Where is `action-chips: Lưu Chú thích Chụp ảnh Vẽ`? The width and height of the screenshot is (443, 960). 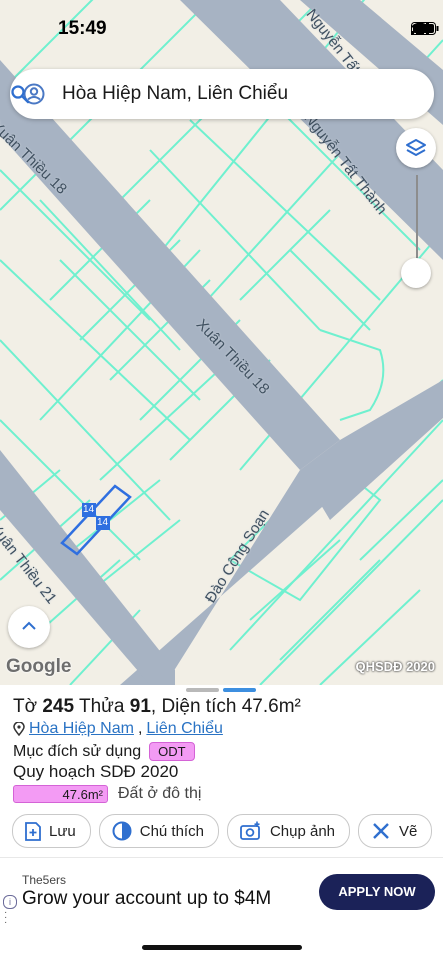
action-chips: Lưu Chú thích Chụp ảnh Vẽ is located at coordinates (222, 831).